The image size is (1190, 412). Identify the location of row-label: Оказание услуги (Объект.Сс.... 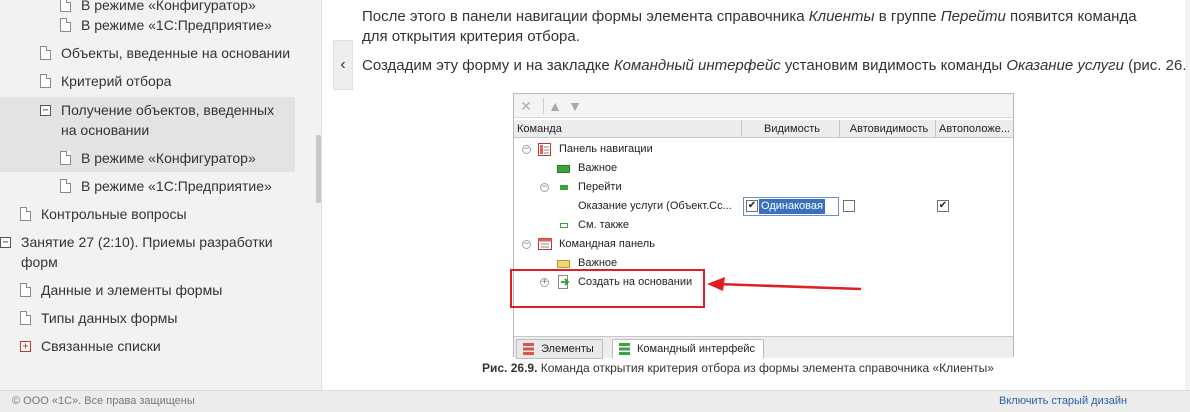
(655, 206).